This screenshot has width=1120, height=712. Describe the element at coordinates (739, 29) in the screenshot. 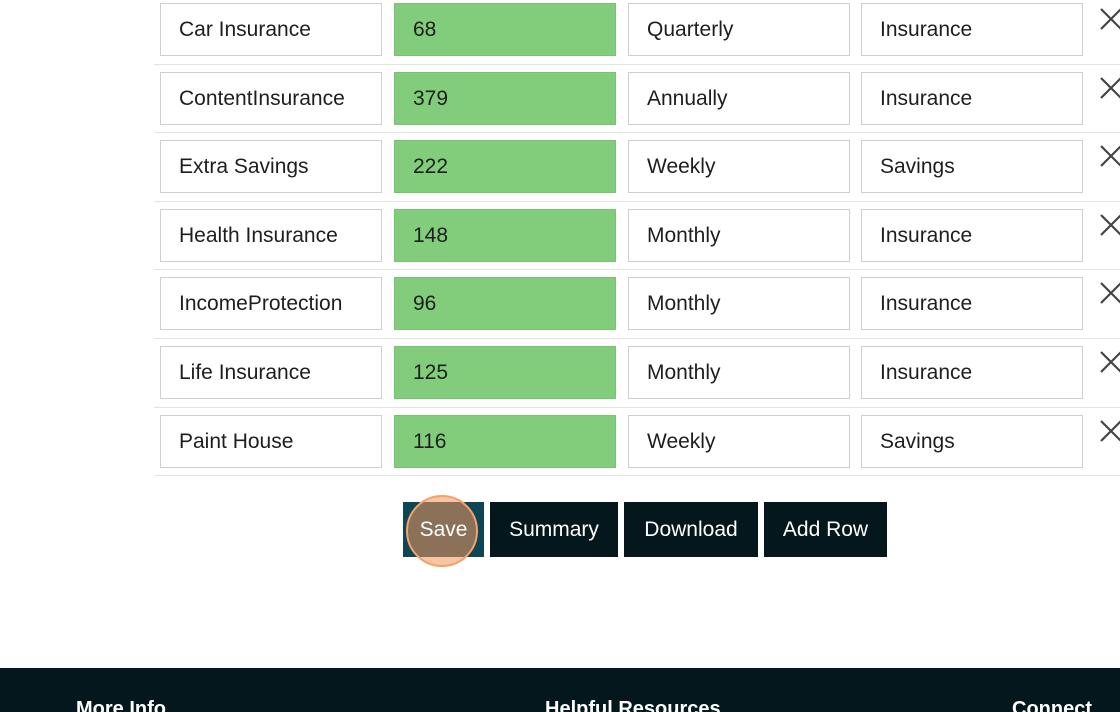

I see `frequency-field: Quarterly` at that location.